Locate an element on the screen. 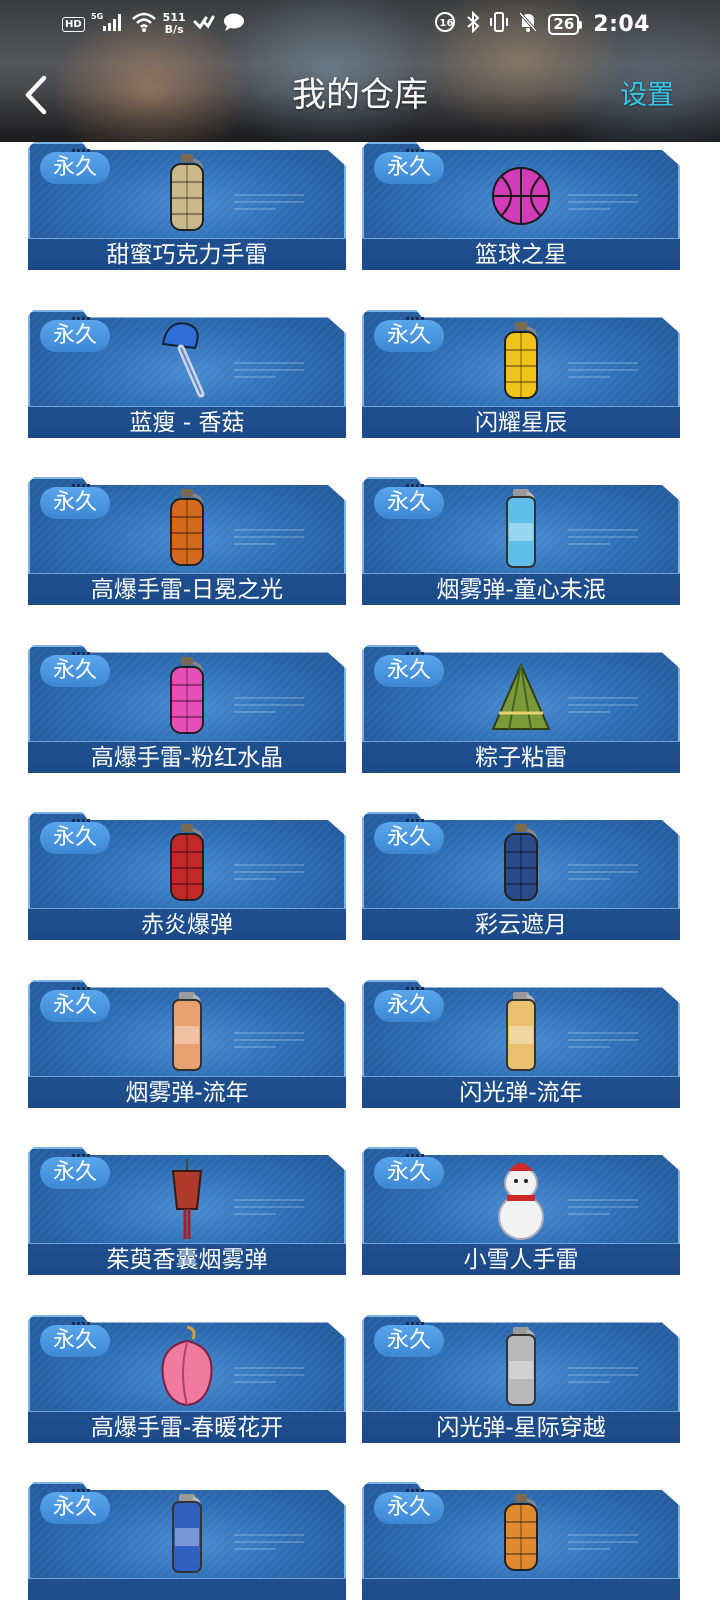 This screenshot has width=720, height=1600. peach-icon is located at coordinates (187, 1367).